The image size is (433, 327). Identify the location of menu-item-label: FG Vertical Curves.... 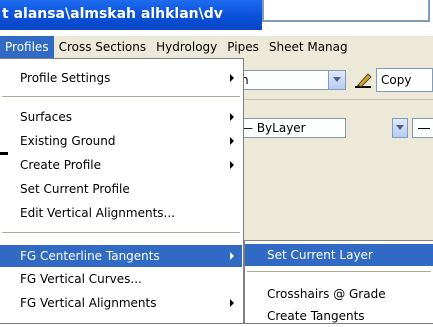
(81, 279).